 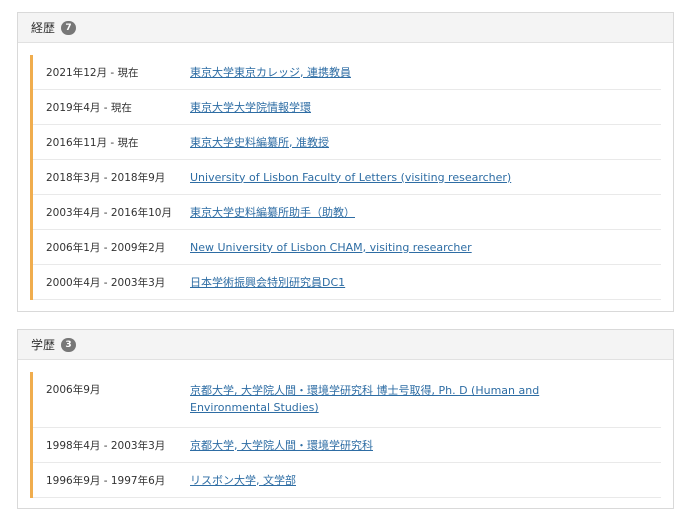 I want to click on list-item: 2000年4月 - 2003年3月 日本学術振興会特別研究員DC1, so click(x=347, y=282).